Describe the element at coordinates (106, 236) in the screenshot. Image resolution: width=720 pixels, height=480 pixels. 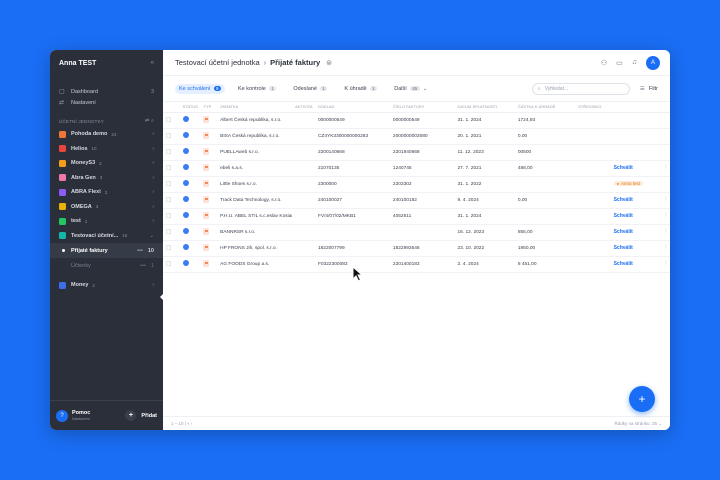
I see `sidebar-entity: Testovací účetní... 10 ⌄` at that location.